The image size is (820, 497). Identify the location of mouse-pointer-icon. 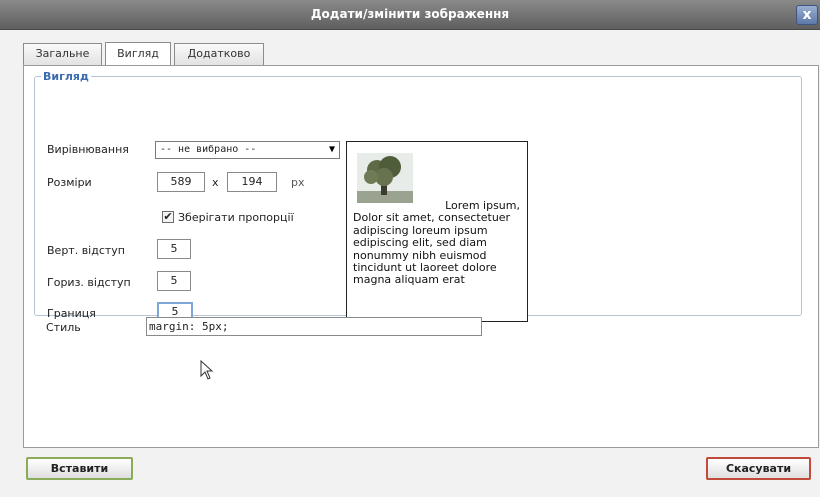
(207, 371).